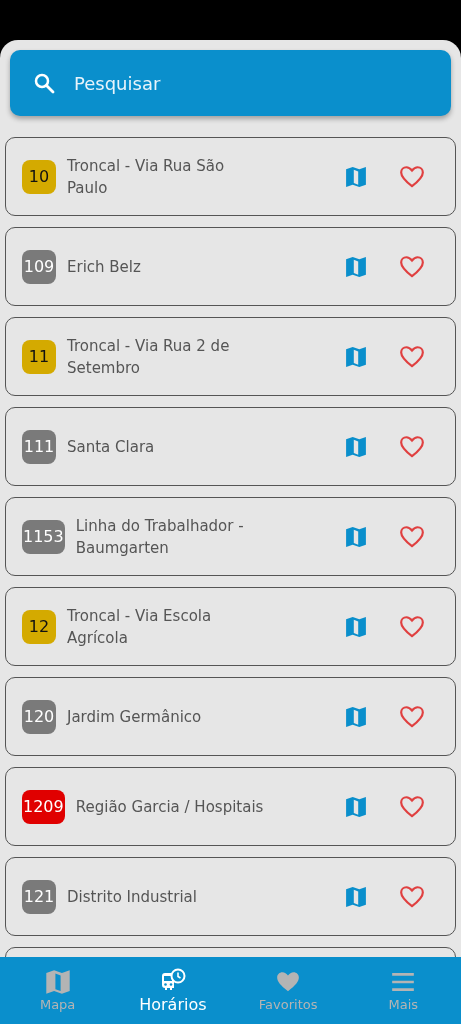  What do you see at coordinates (160, 537) in the screenshot?
I see `route-name: Linha do Trabalhador - Baumgarten` at bounding box center [160, 537].